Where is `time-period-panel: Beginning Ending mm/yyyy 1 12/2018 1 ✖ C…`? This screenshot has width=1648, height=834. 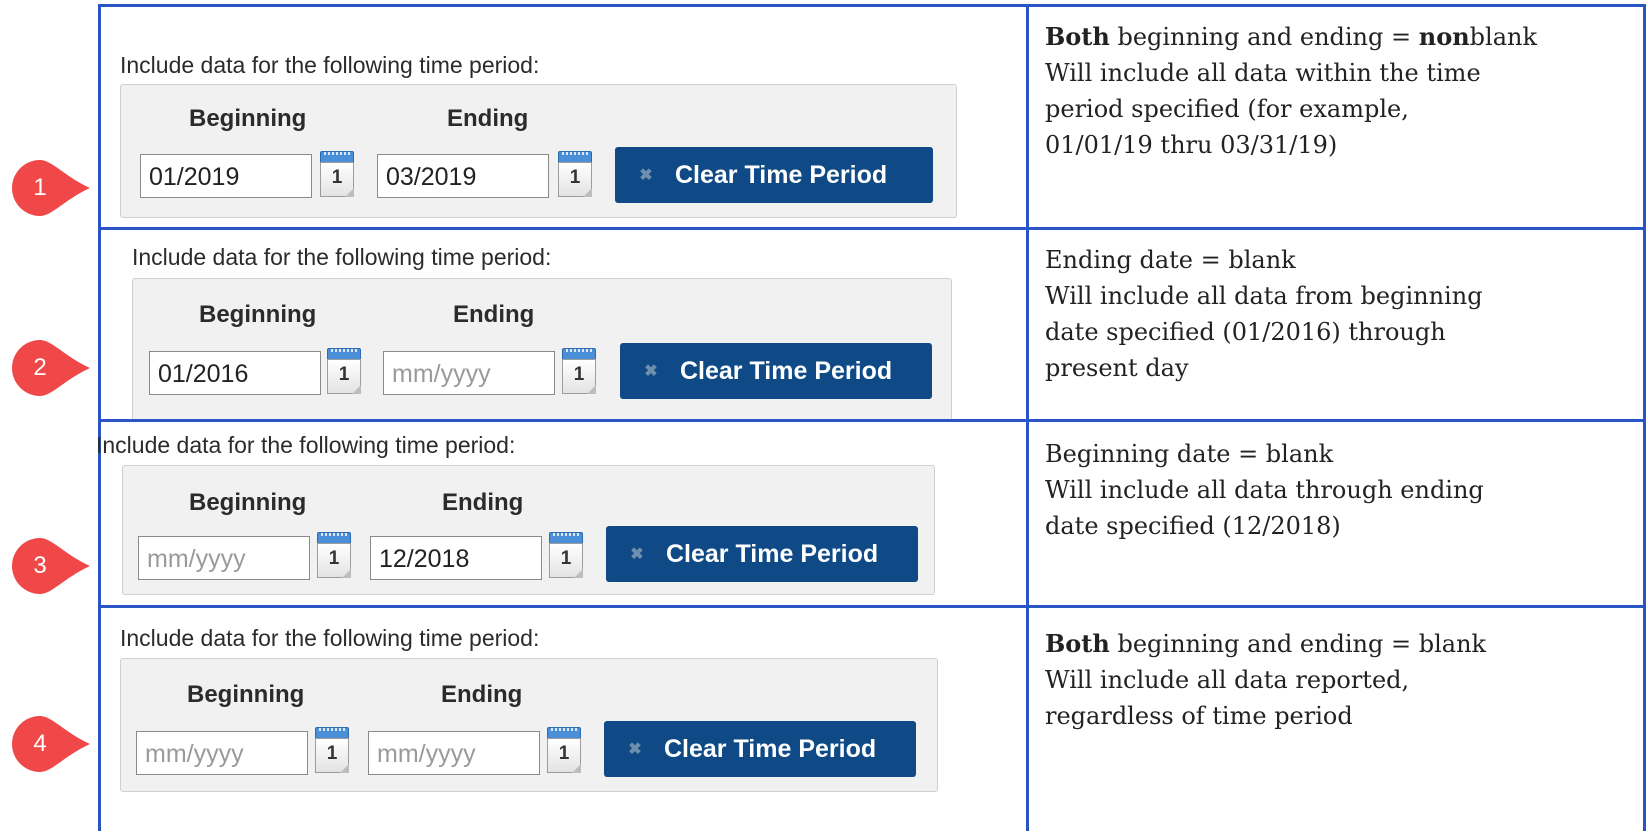 time-period-panel: Beginning Ending mm/yyyy 1 12/2018 1 ✖ C… is located at coordinates (528, 530).